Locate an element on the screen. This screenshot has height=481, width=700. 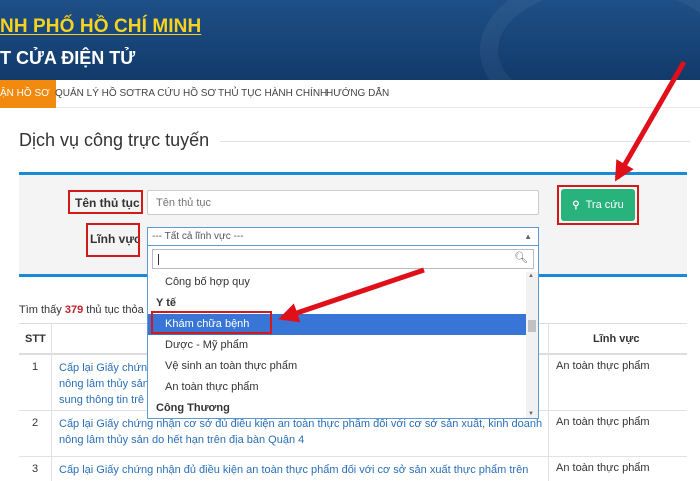
search-icon: 🔍︎ is located at coordinates (521, 258).